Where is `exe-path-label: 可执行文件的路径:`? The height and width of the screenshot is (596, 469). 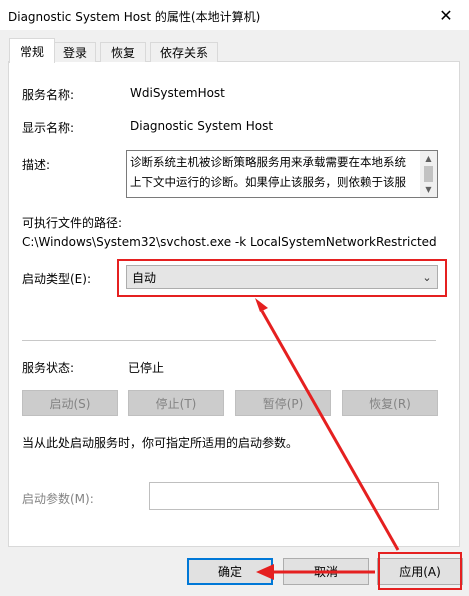
exe-path-label: 可执行文件的路径: is located at coordinates (72, 223).